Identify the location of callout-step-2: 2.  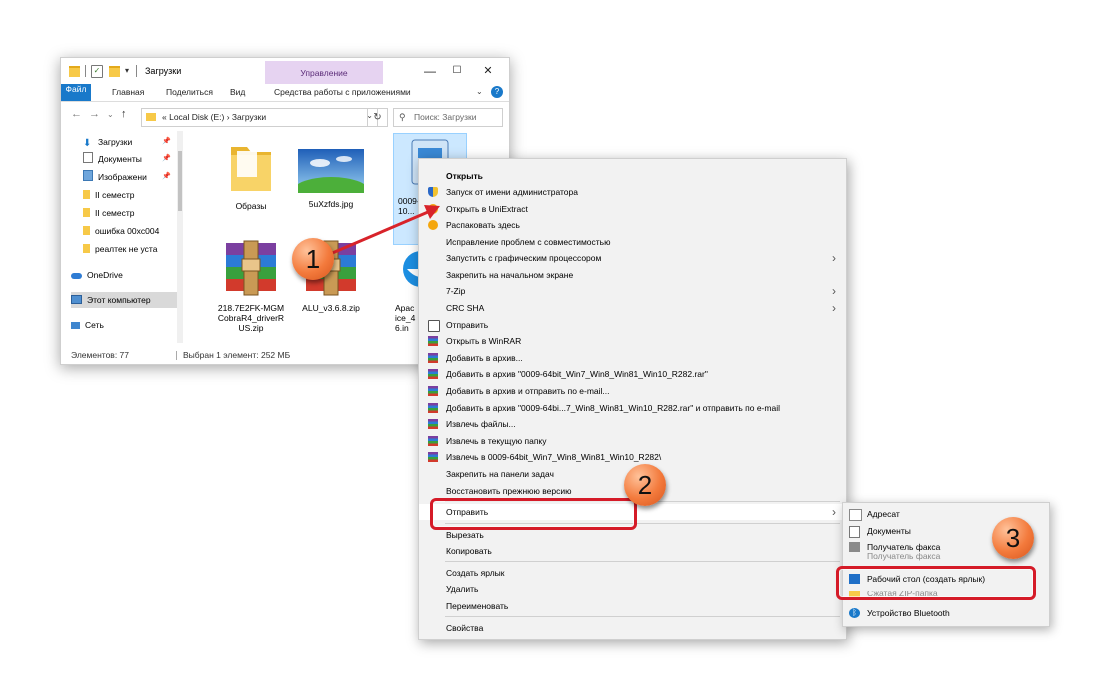
(645, 485).